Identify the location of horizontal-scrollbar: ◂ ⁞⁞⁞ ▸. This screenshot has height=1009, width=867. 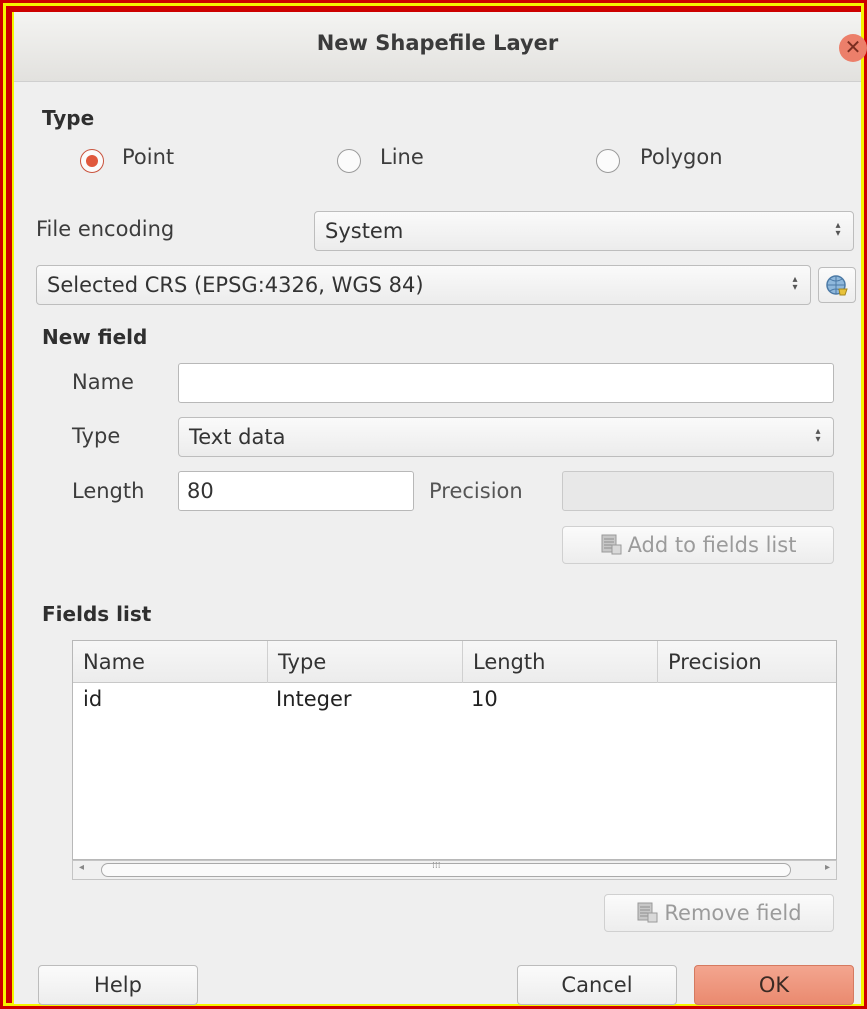
(454, 870).